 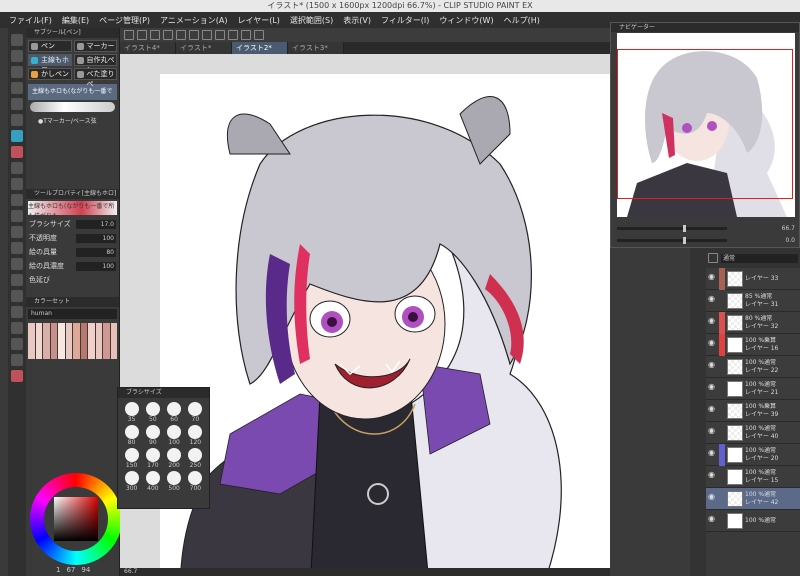 I want to click on menu-file: ファイル(F), so click(x=30, y=20).